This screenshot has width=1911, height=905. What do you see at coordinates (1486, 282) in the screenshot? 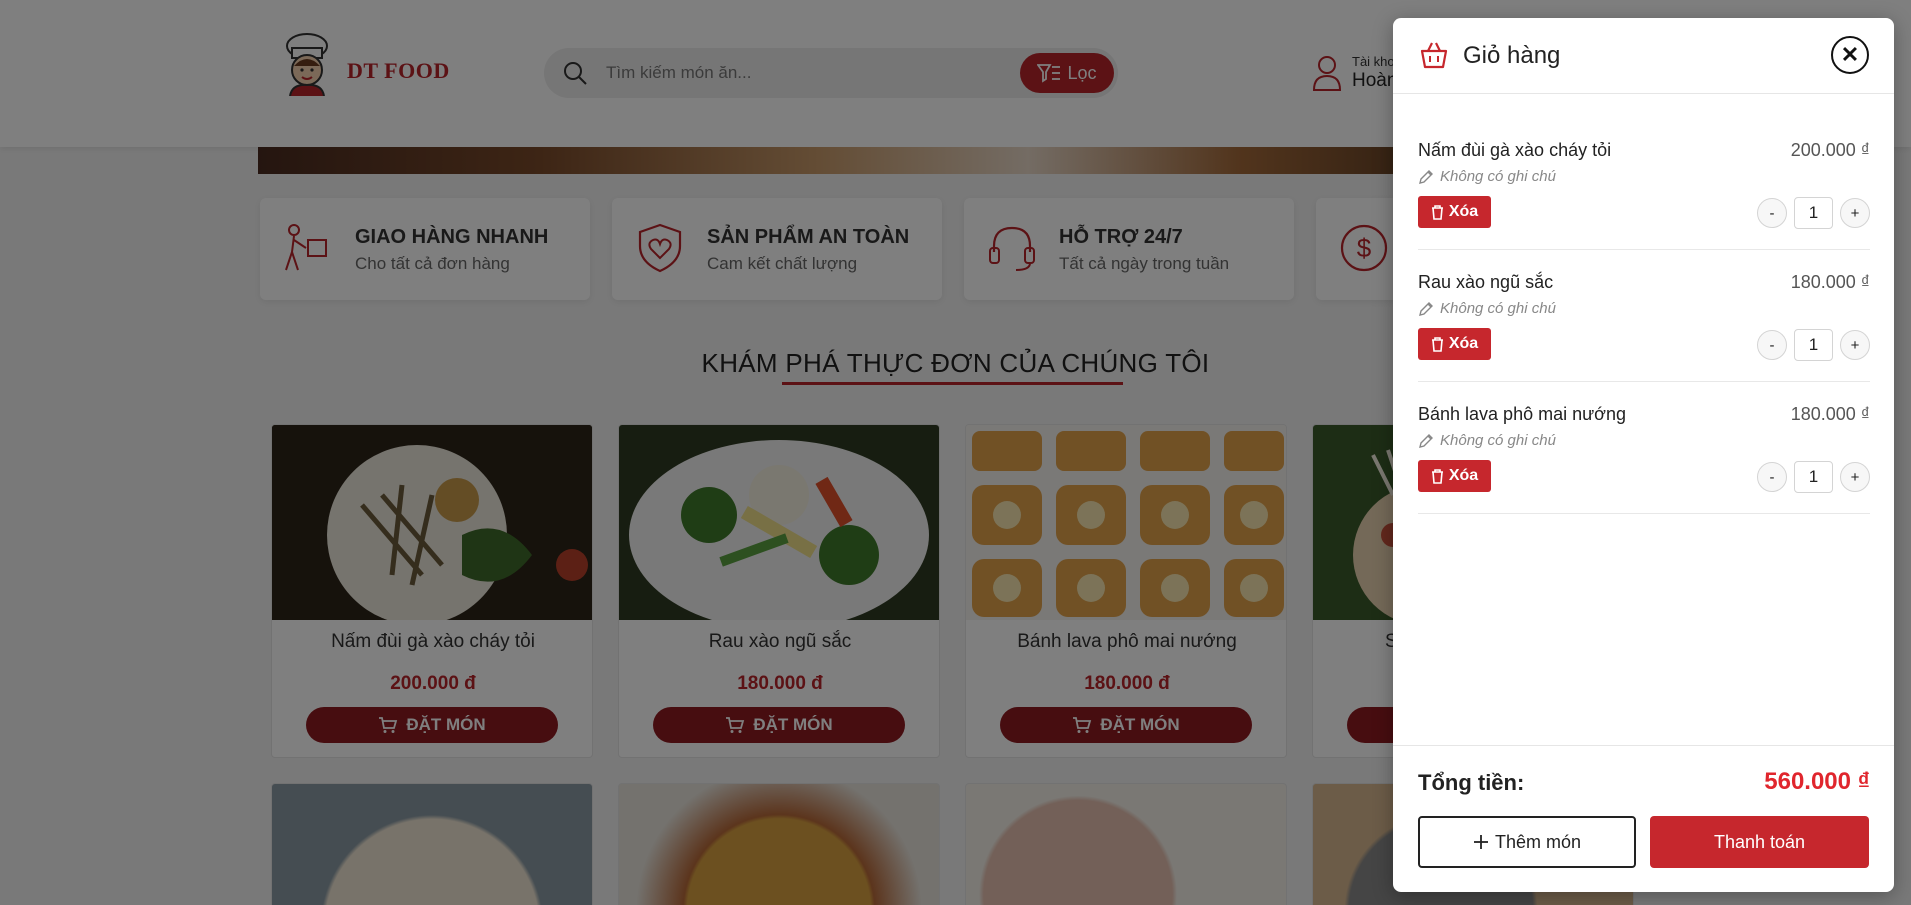
I see `cart-item-name: Rau xào ngũ sắc` at bounding box center [1486, 282].